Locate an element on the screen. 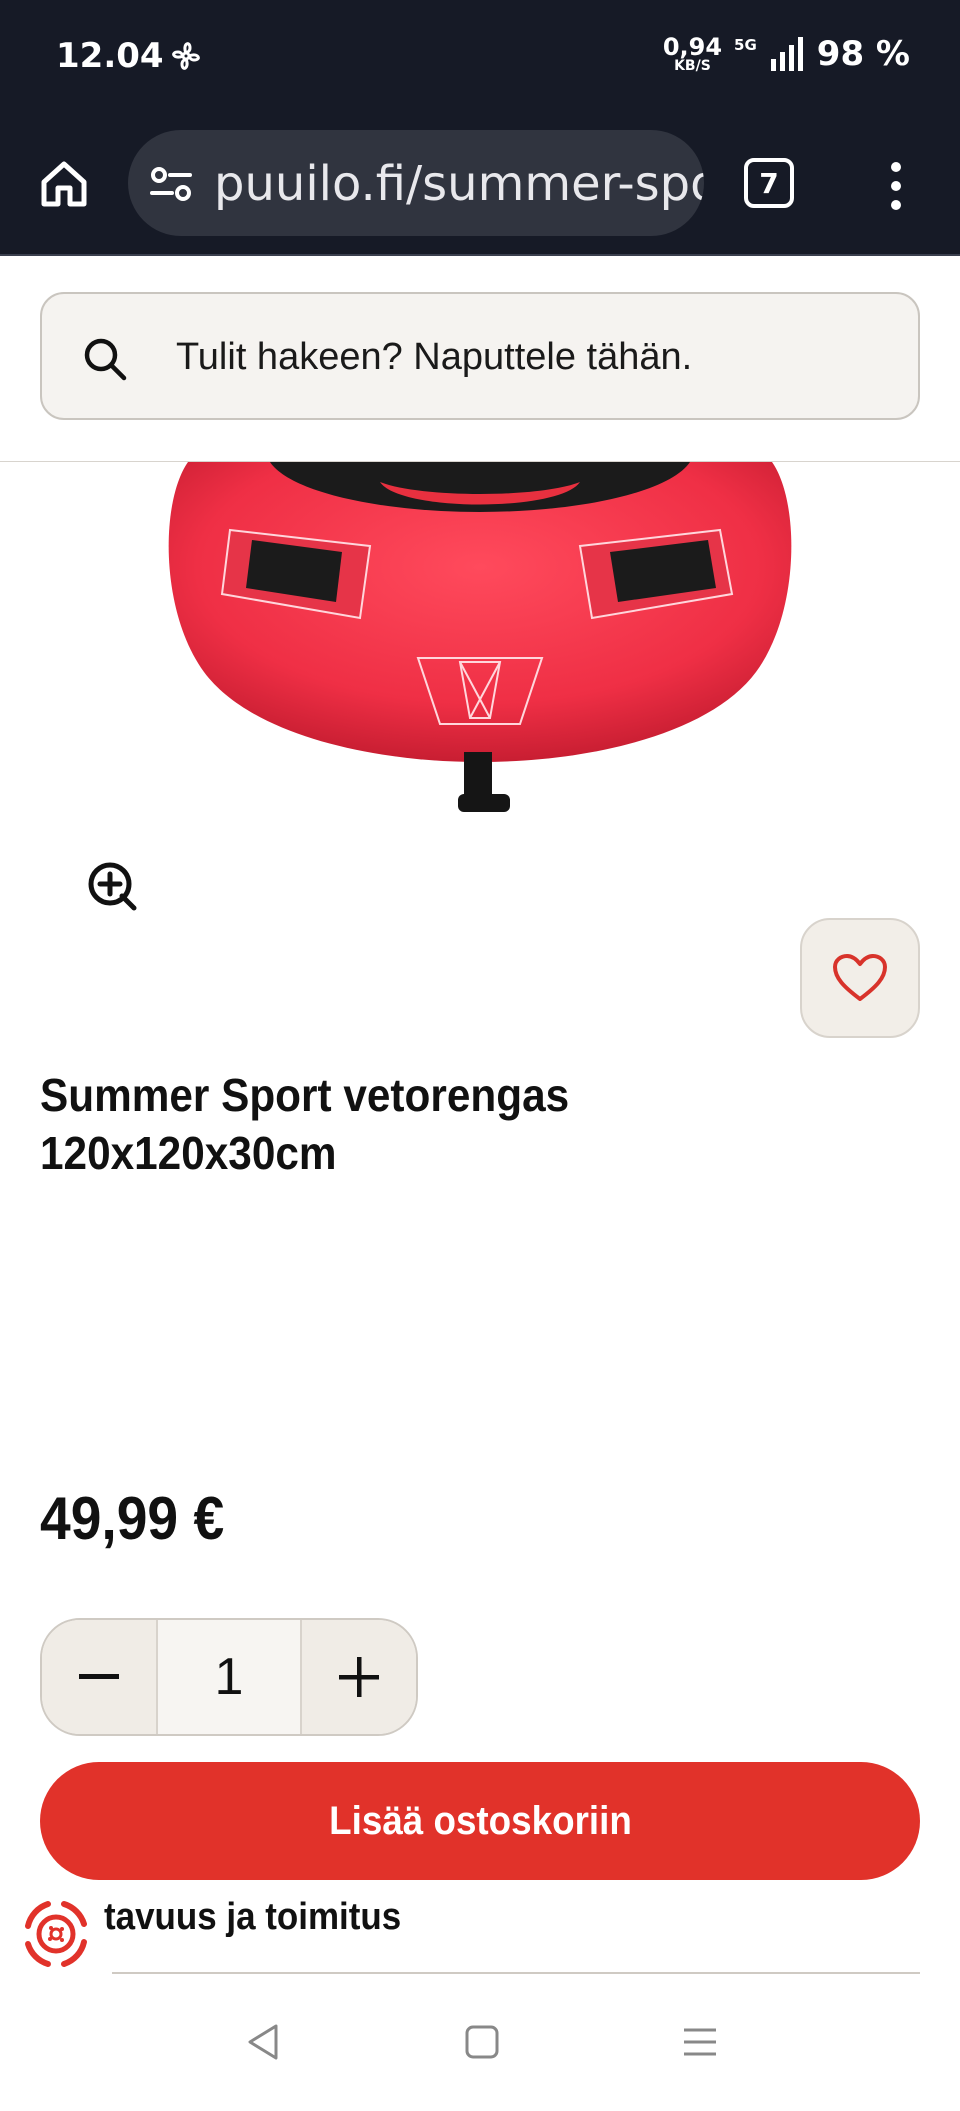 This screenshot has height=2111, width=960. product-title-line-2: 120x120x30cm is located at coordinates (188, 1153).